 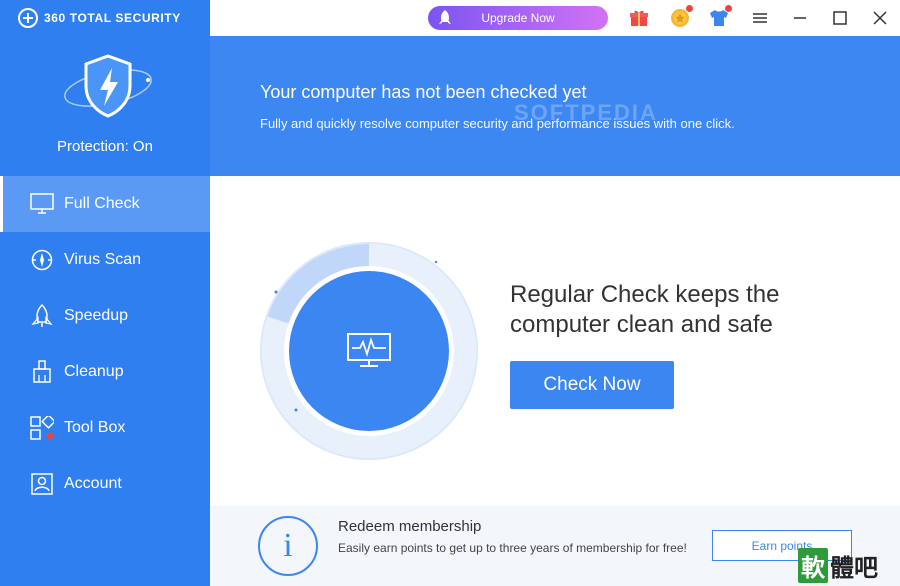 I want to click on user-card-icon, so click(x=42, y=484).